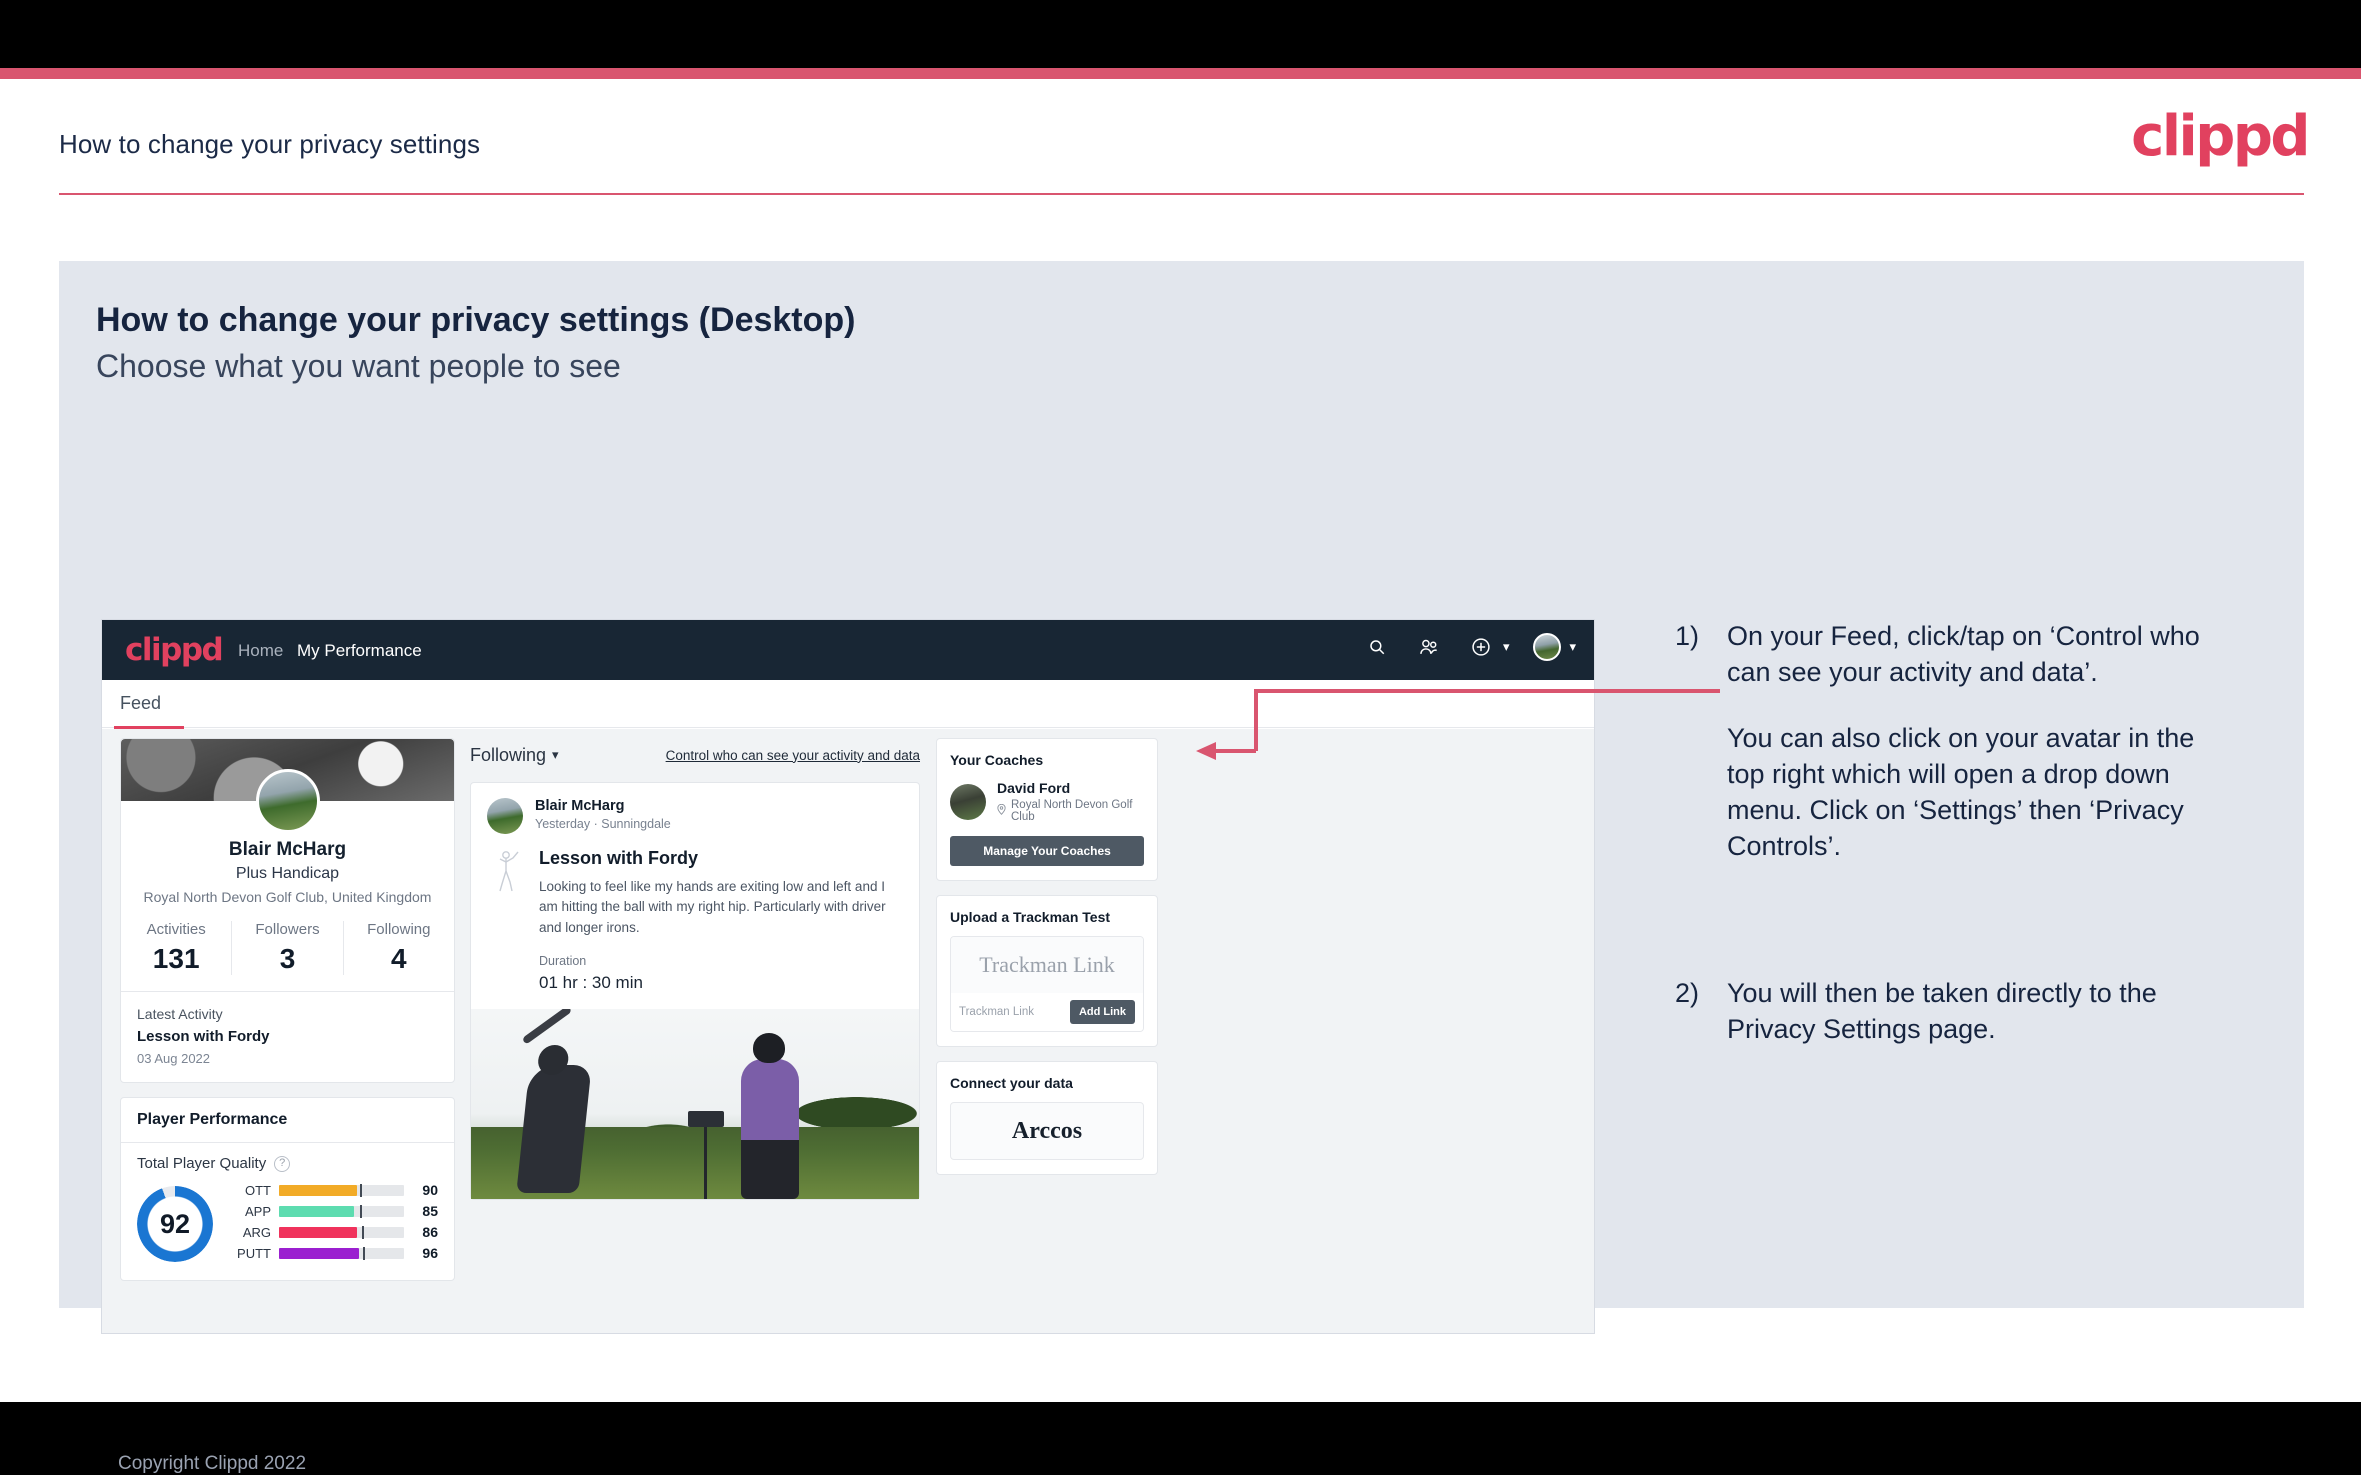 The height and width of the screenshot is (1475, 2361). What do you see at coordinates (359, 651) in the screenshot?
I see `nav-item-my-performance: My Performance` at bounding box center [359, 651].